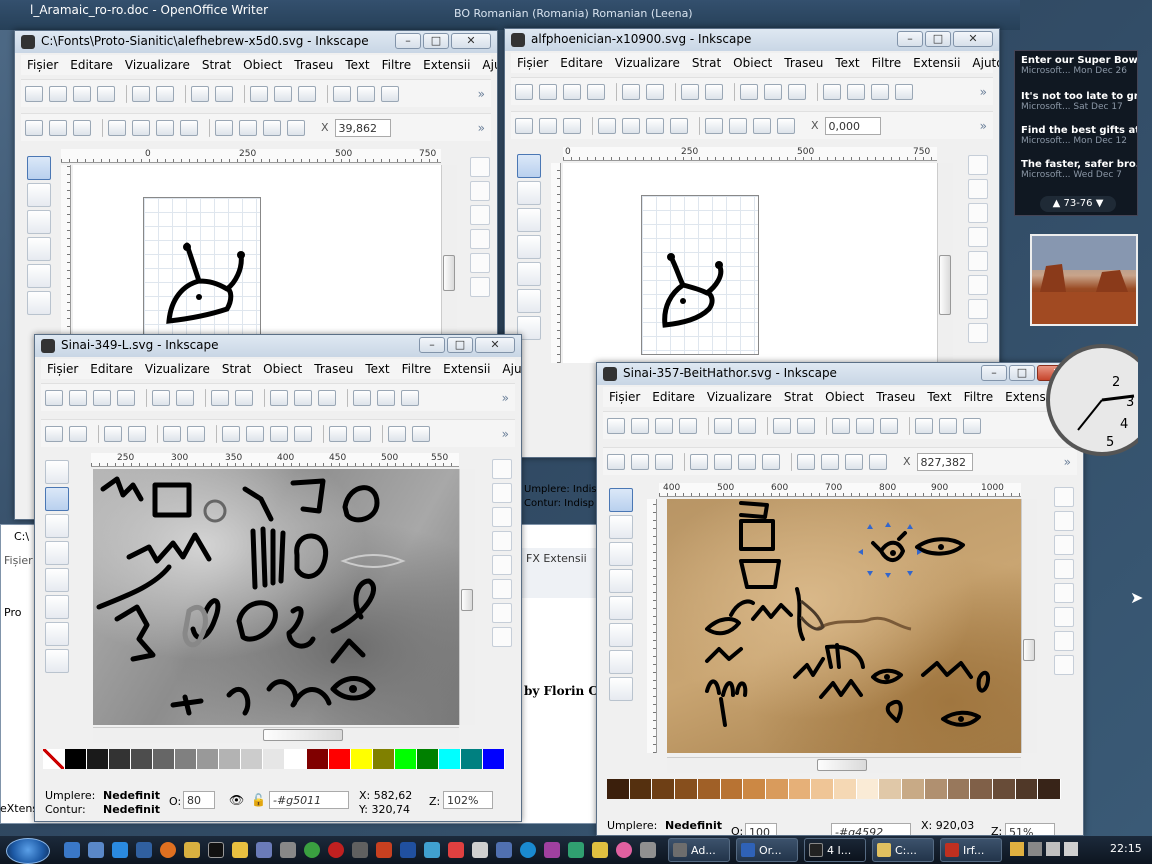 The width and height of the screenshot is (1152, 864). I want to click on rectangle-tool-icon, so click(529, 274).